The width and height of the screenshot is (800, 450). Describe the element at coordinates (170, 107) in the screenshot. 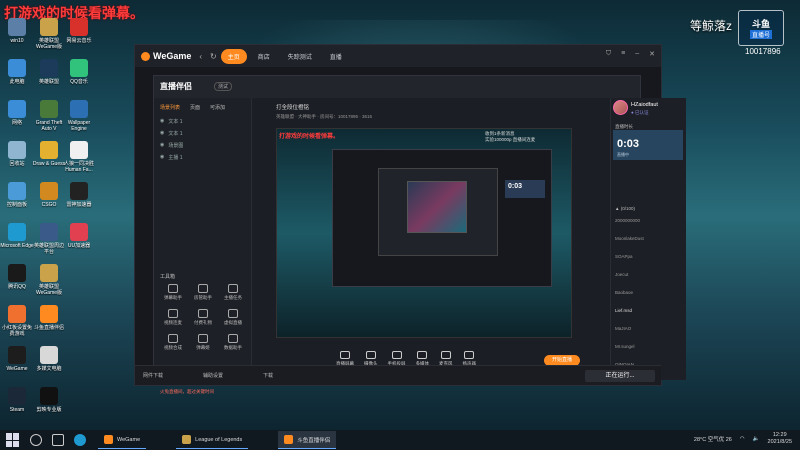

I see `tab-scenes: 场景列表` at that location.